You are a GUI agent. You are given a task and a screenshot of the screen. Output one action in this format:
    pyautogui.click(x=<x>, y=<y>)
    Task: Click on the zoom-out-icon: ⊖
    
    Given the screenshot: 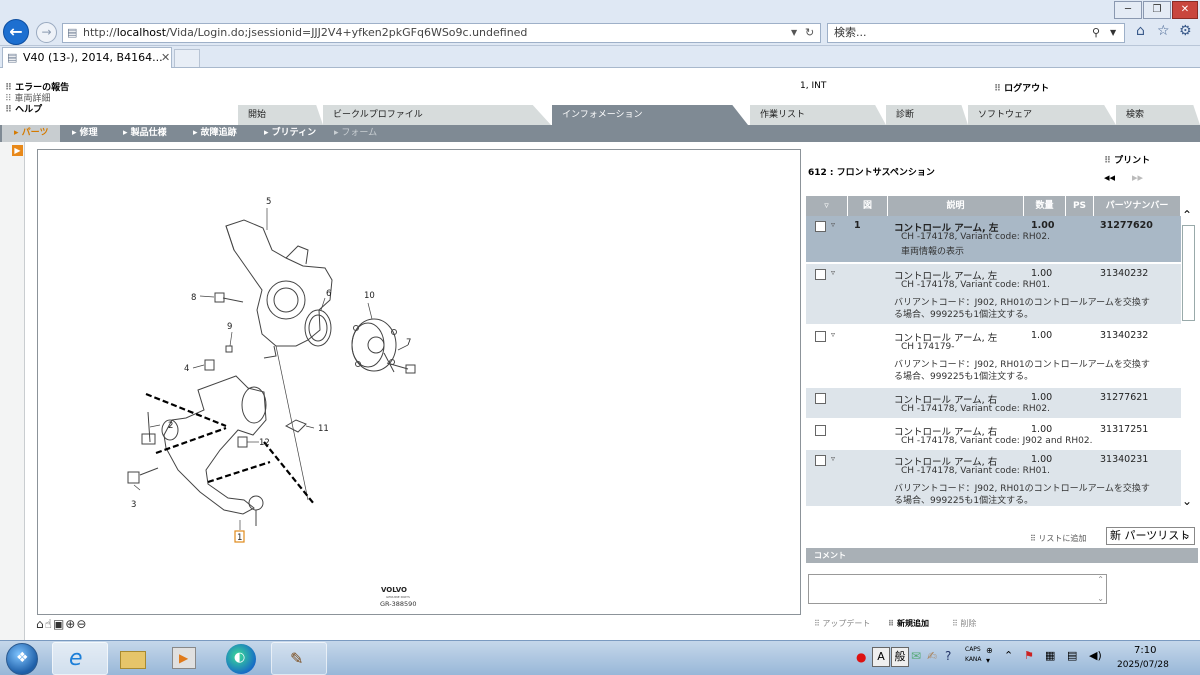 What is the action you would take?
    pyautogui.click(x=81, y=624)
    